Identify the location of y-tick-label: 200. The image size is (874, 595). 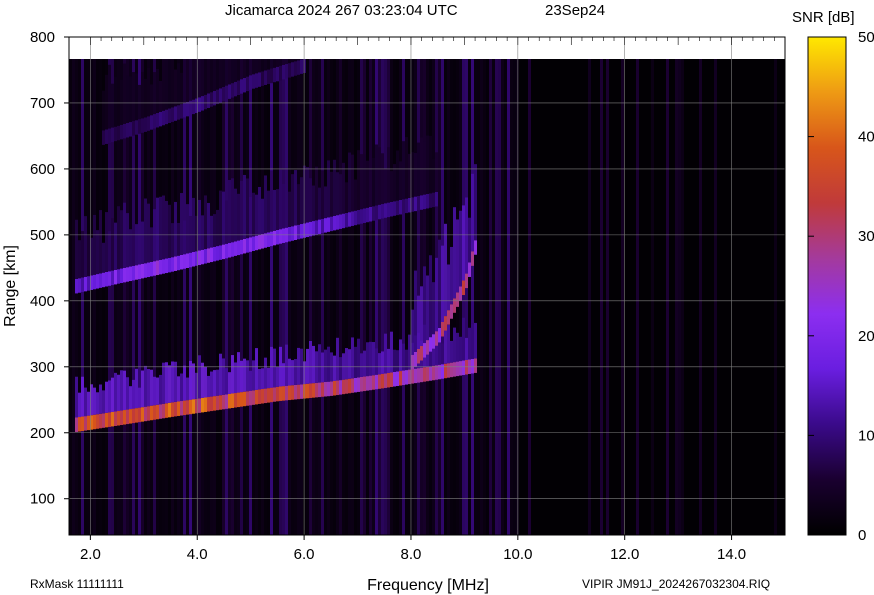
(42, 433).